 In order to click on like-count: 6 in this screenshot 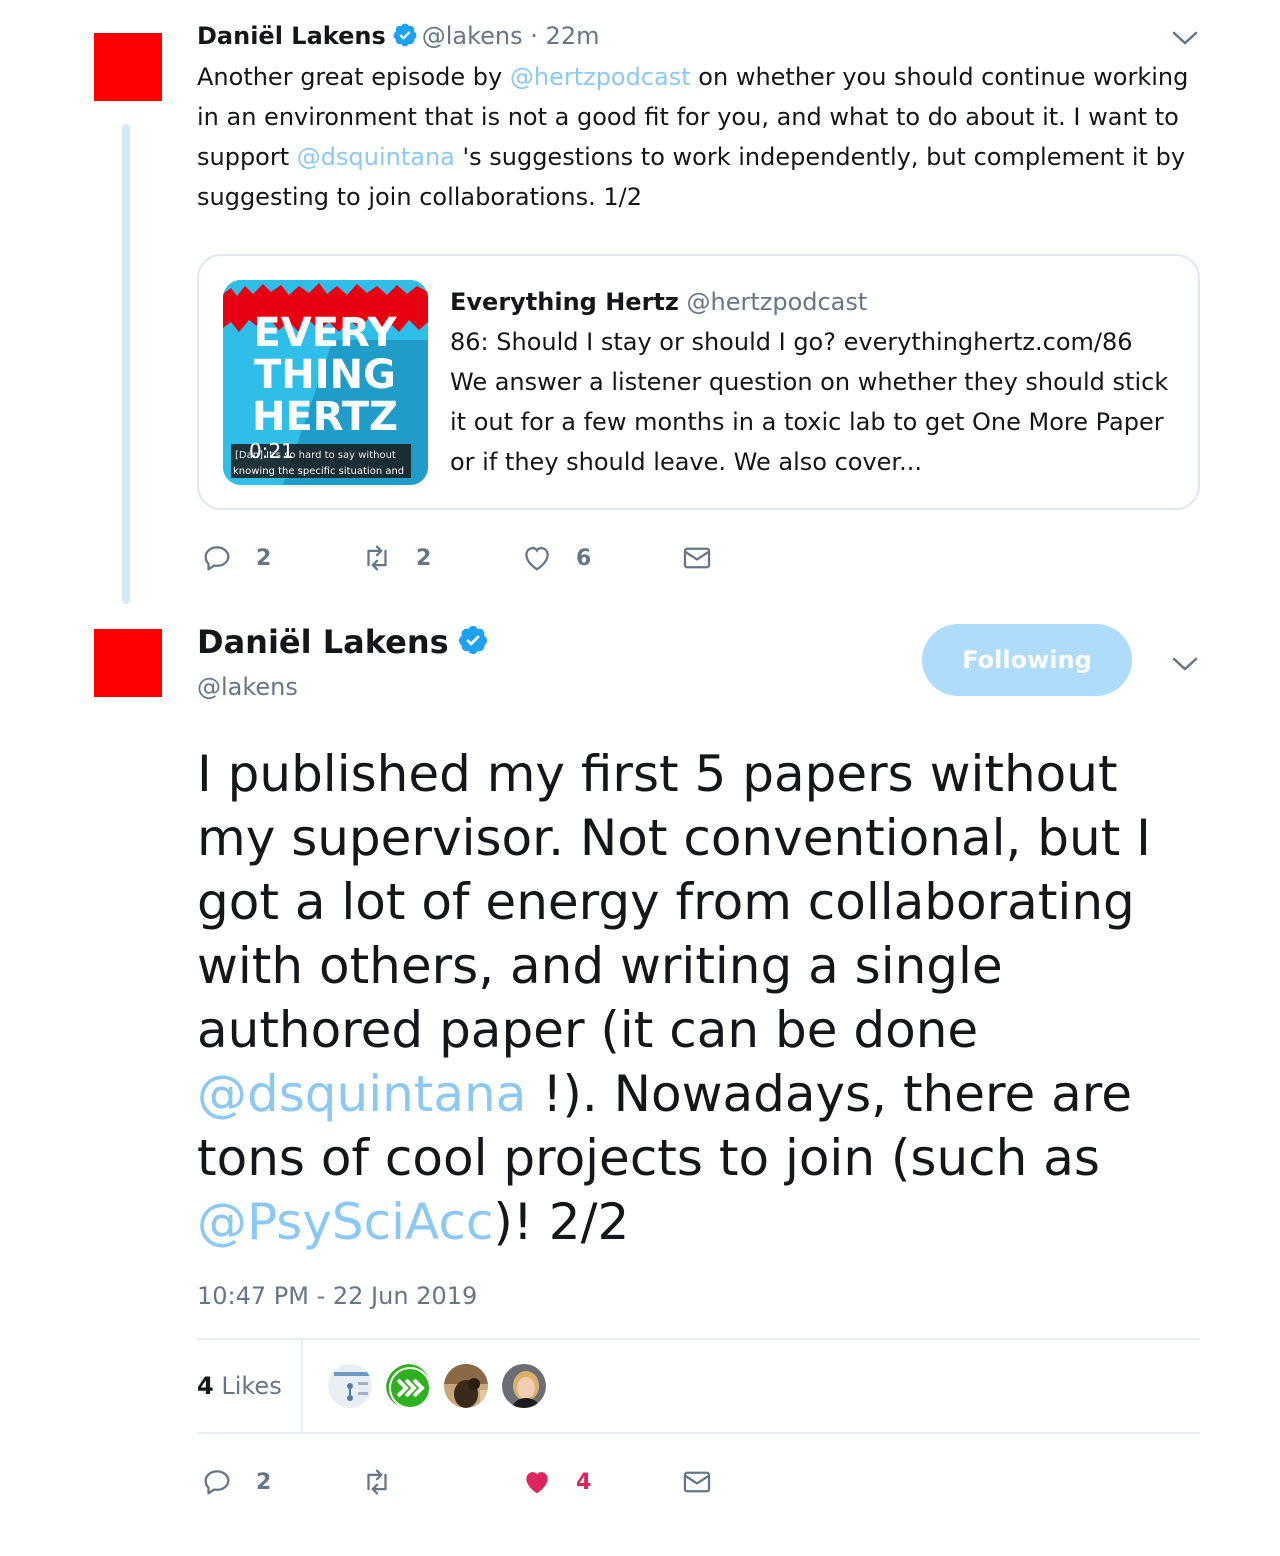, I will do `click(584, 558)`.